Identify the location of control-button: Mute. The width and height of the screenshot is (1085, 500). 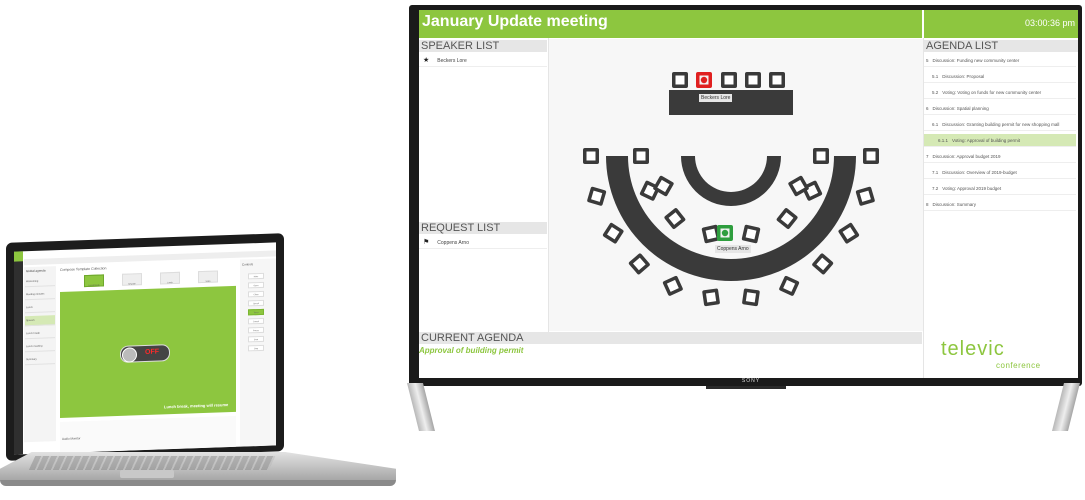
(256, 276).